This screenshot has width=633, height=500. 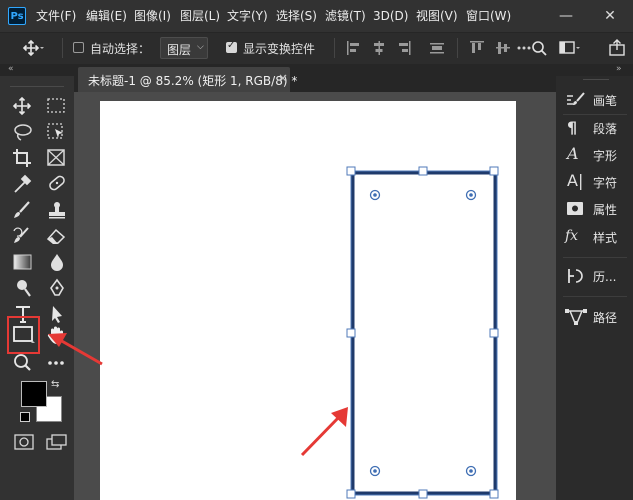 I want to click on move-tool-icon, so click(x=23, y=106).